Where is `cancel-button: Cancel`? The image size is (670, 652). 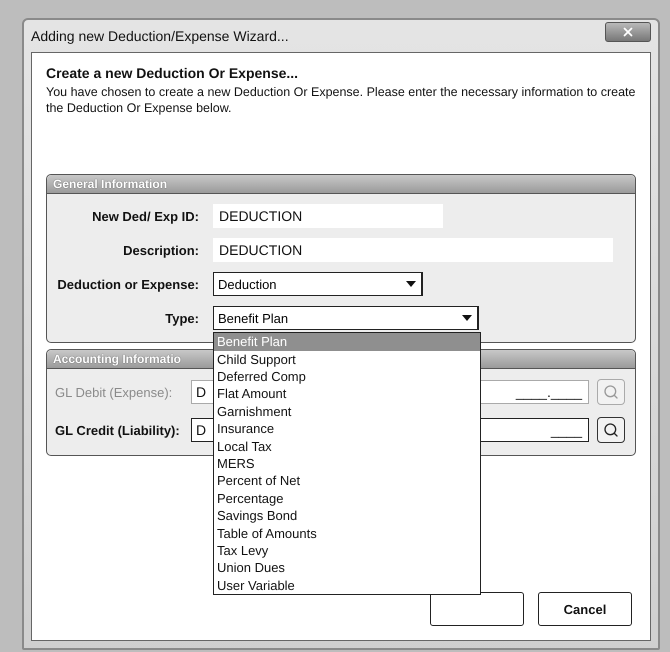 cancel-button: Cancel is located at coordinates (585, 609).